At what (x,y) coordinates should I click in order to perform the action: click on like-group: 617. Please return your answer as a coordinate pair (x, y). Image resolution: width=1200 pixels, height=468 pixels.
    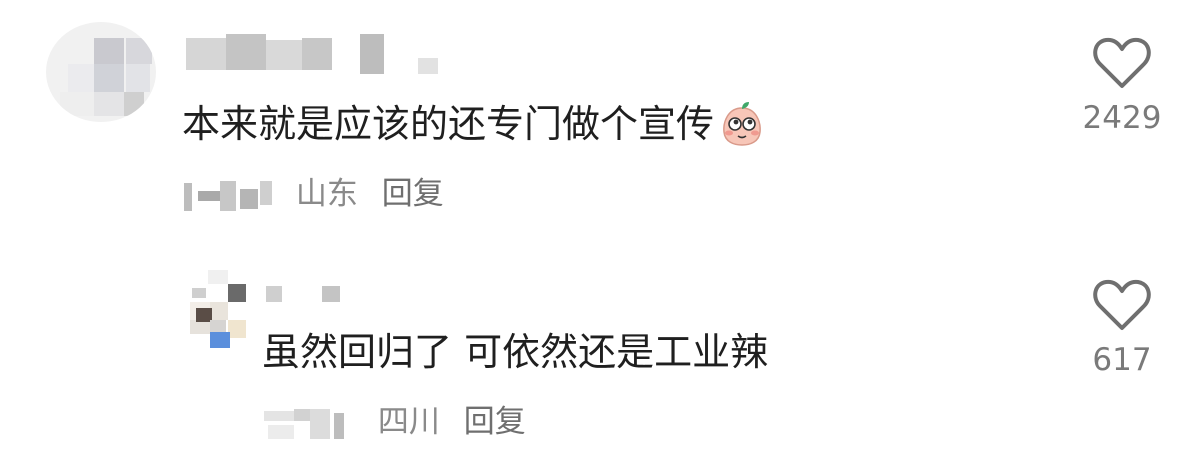
    Looking at the image, I should click on (1122, 329).